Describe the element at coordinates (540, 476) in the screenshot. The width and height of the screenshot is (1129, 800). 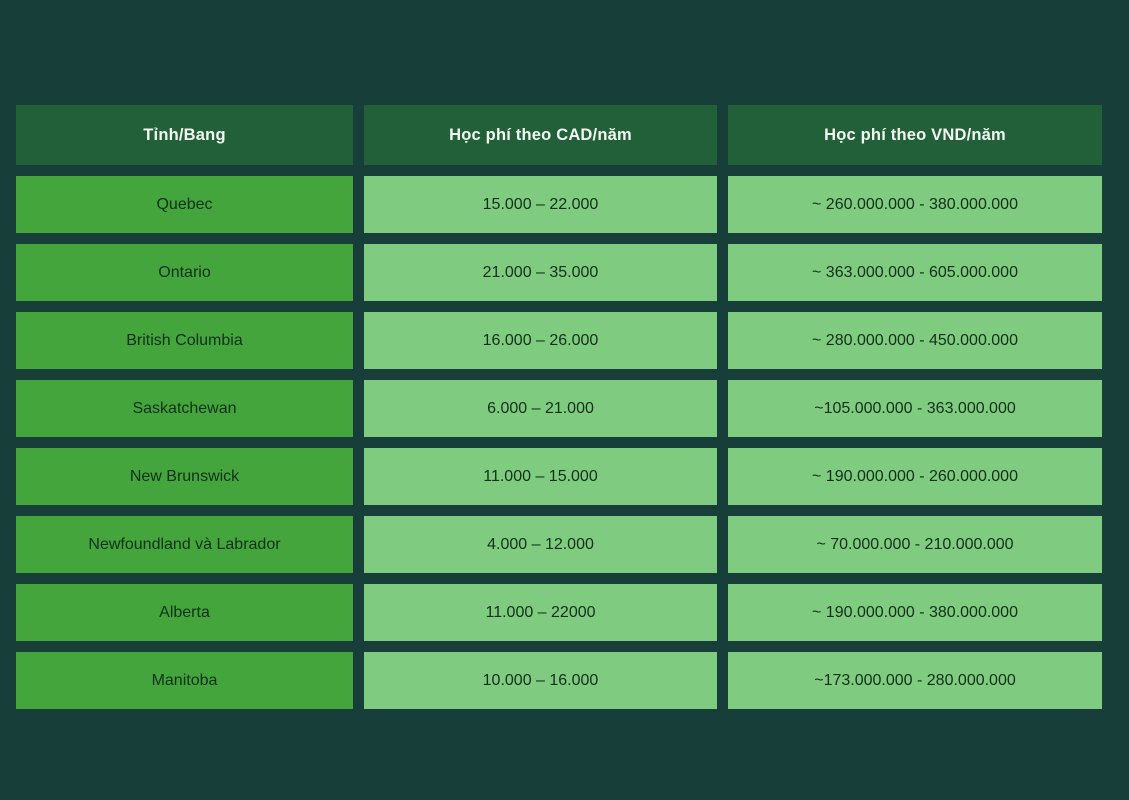
I see `cell-cad: 11.000 – 15.000` at that location.